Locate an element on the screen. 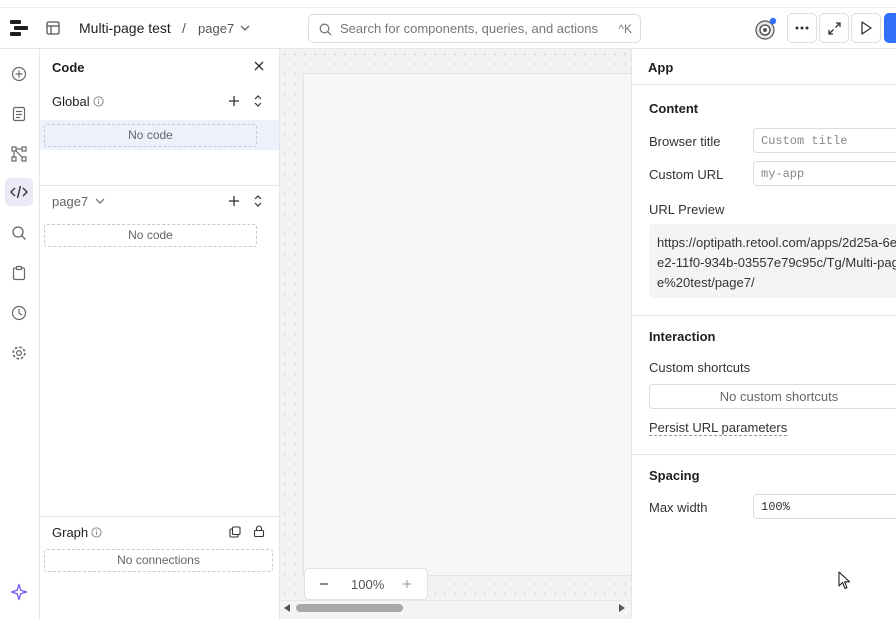  page-section-label: page7 is located at coordinates (70, 201).